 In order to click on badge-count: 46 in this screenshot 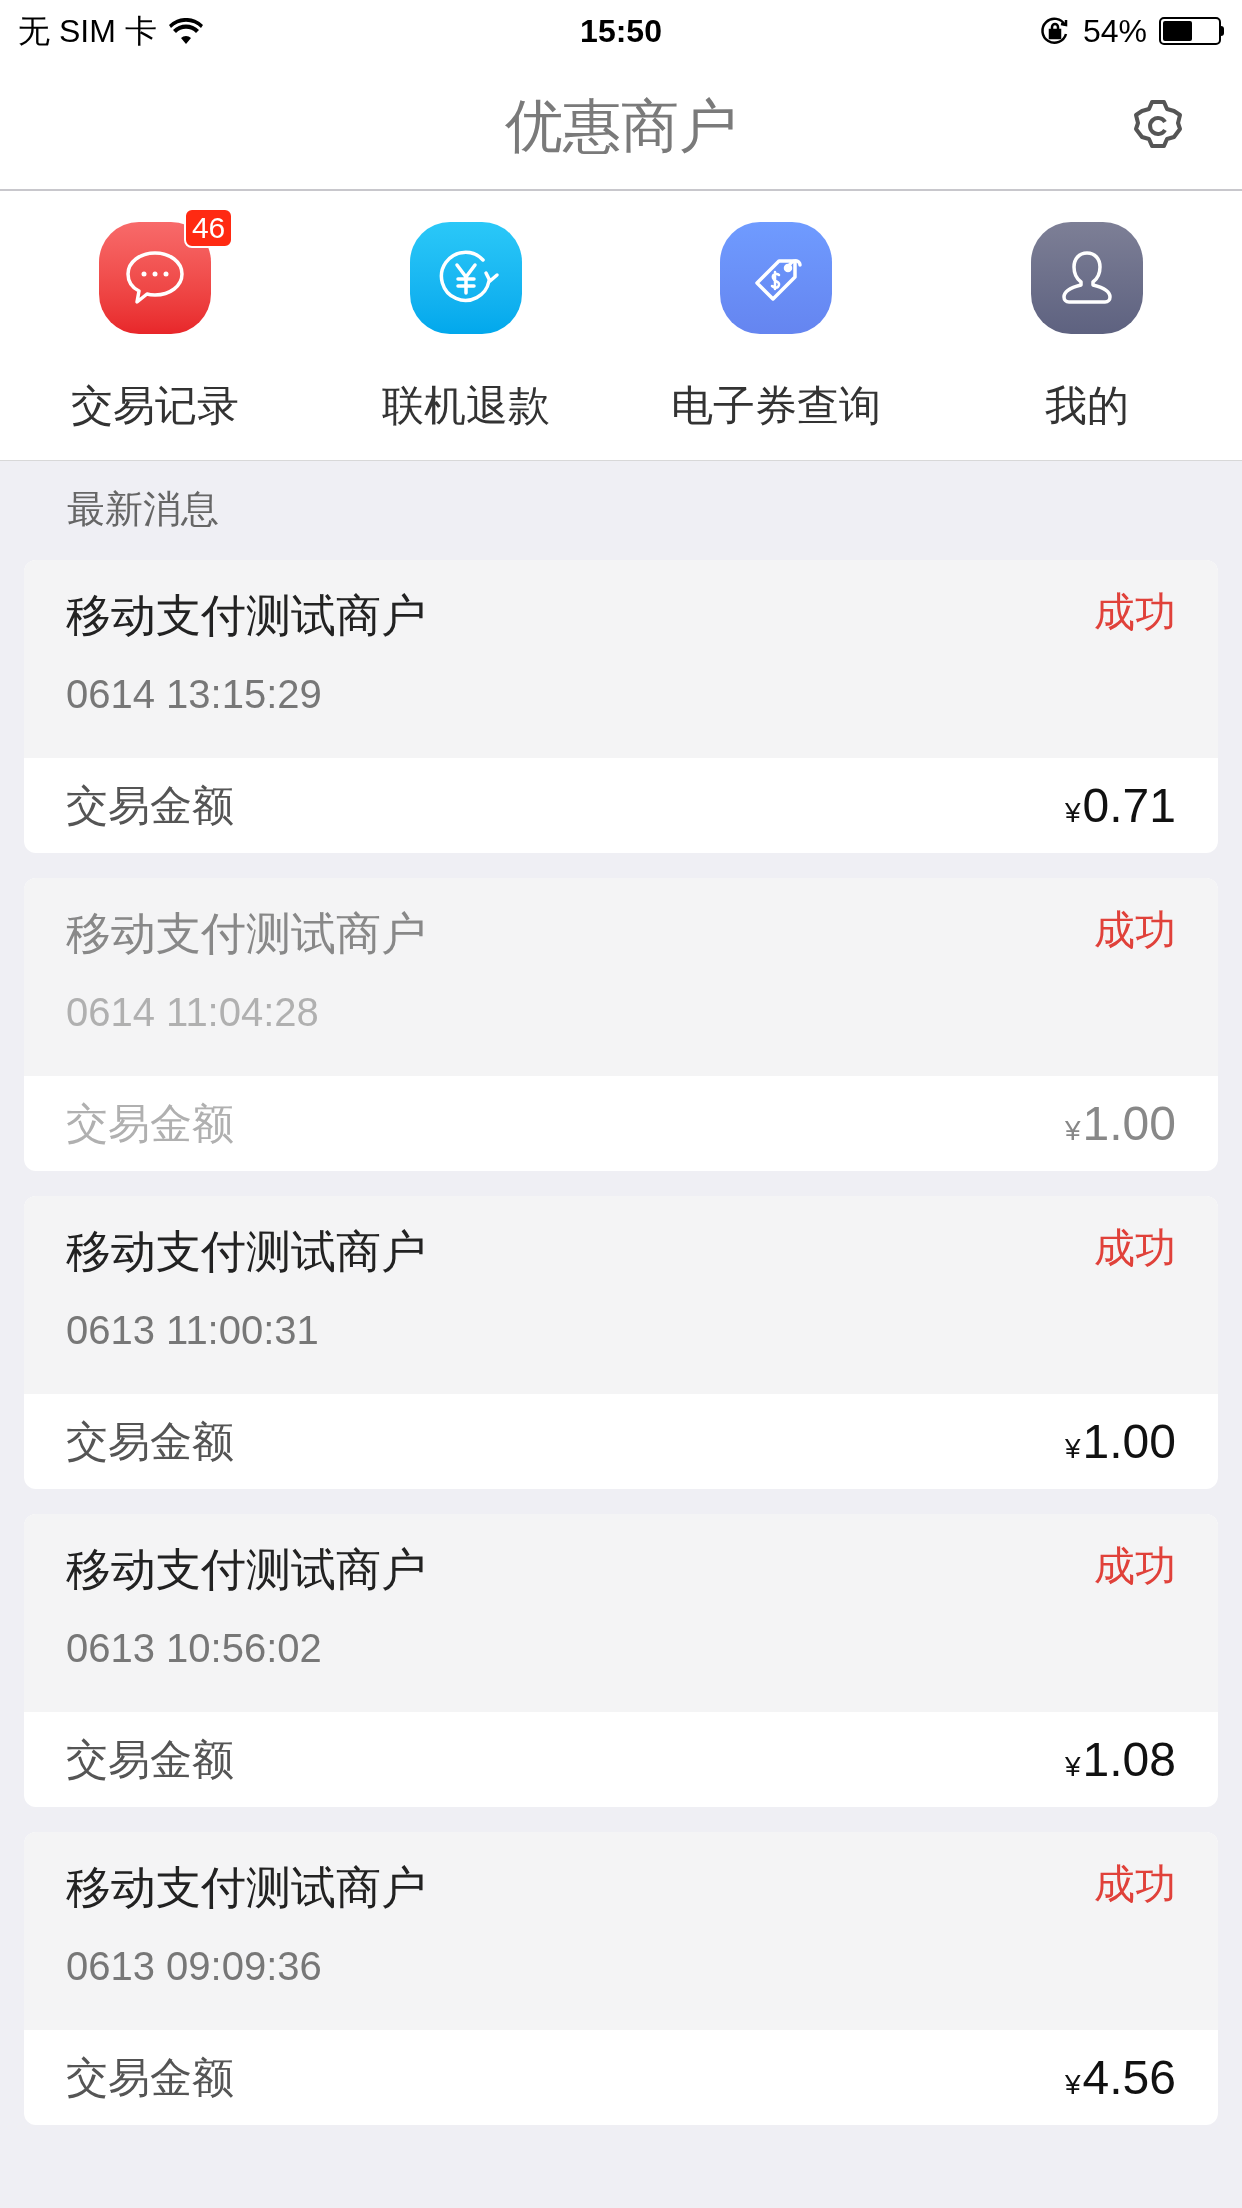, I will do `click(208, 228)`.